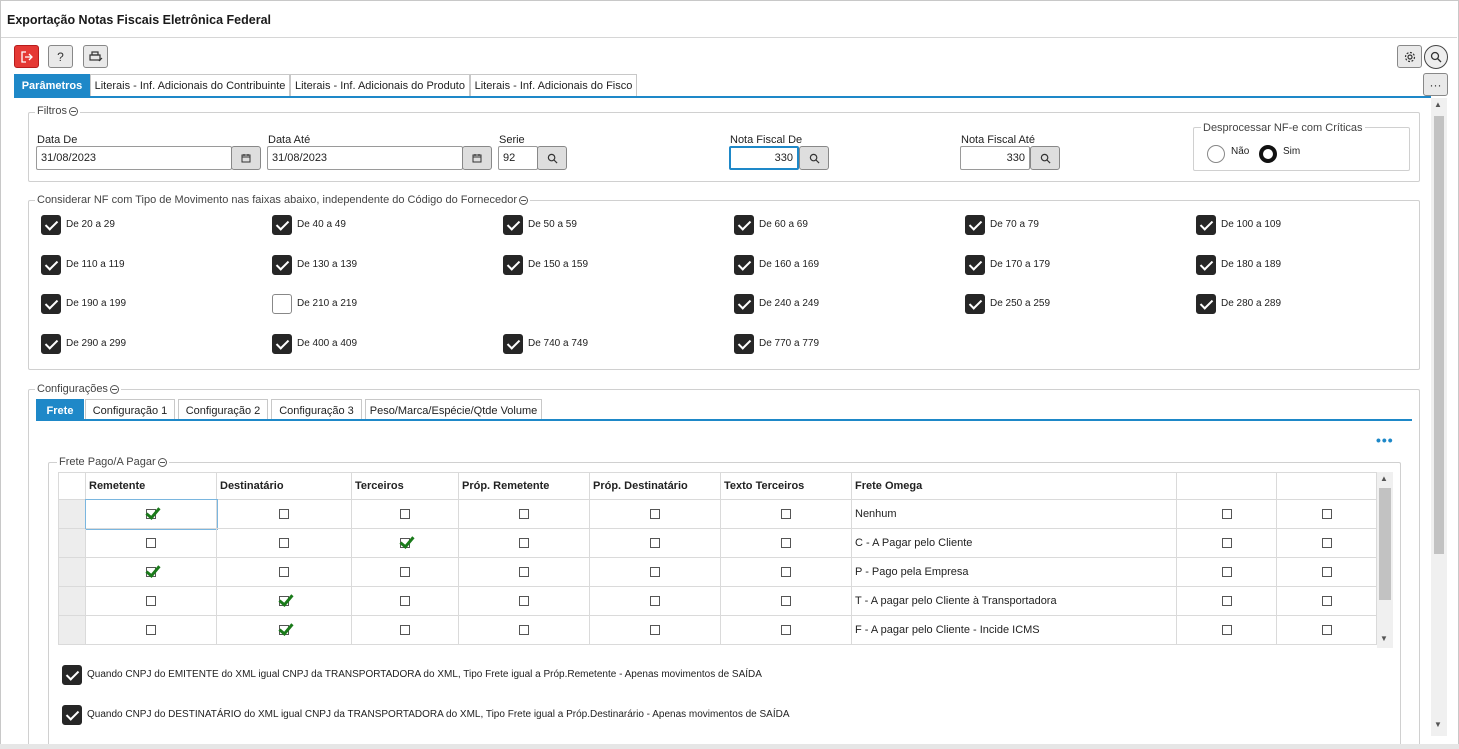  Describe the element at coordinates (553, 85) in the screenshot. I see `tab-literais-fisco: Literais - Inf. Adicionais do Fisco` at that location.